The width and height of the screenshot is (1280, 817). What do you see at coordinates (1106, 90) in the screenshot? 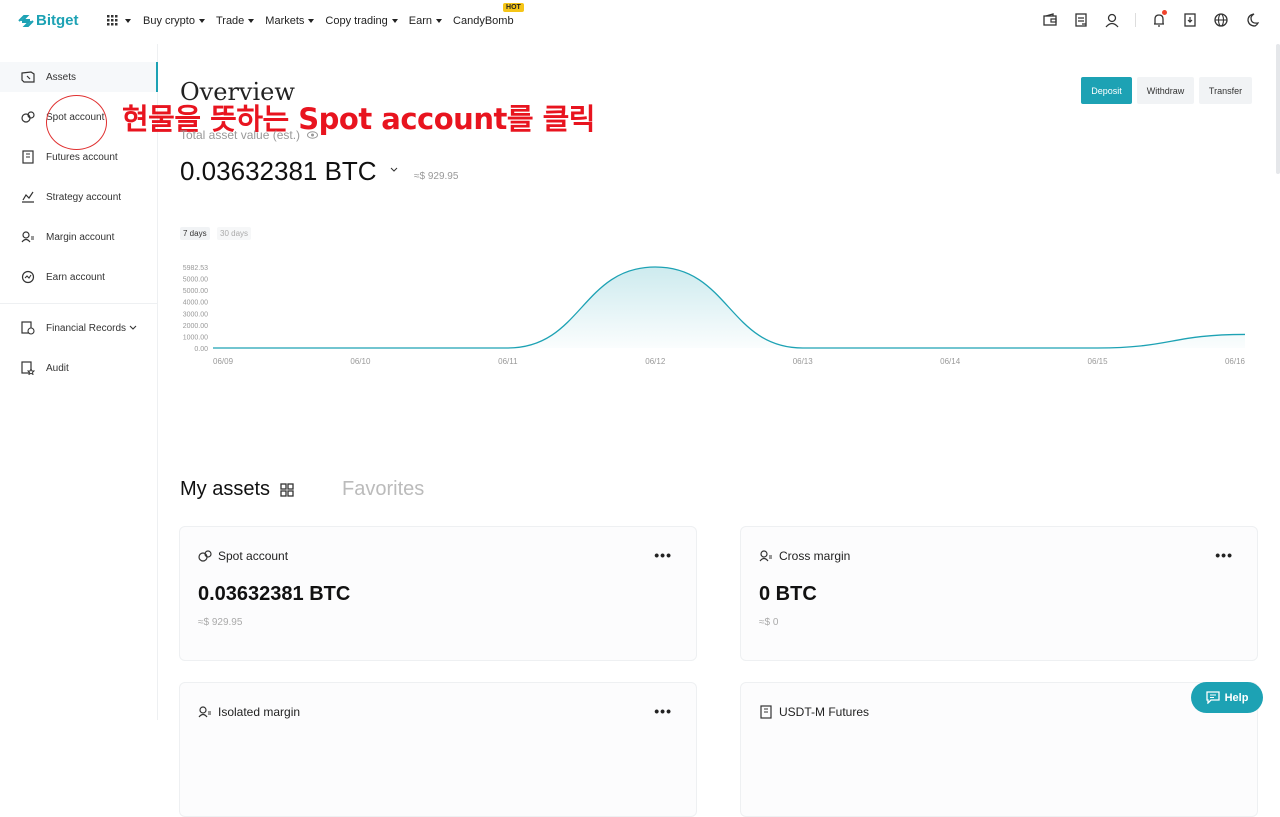
I see `deposit-button: Deposit` at bounding box center [1106, 90].